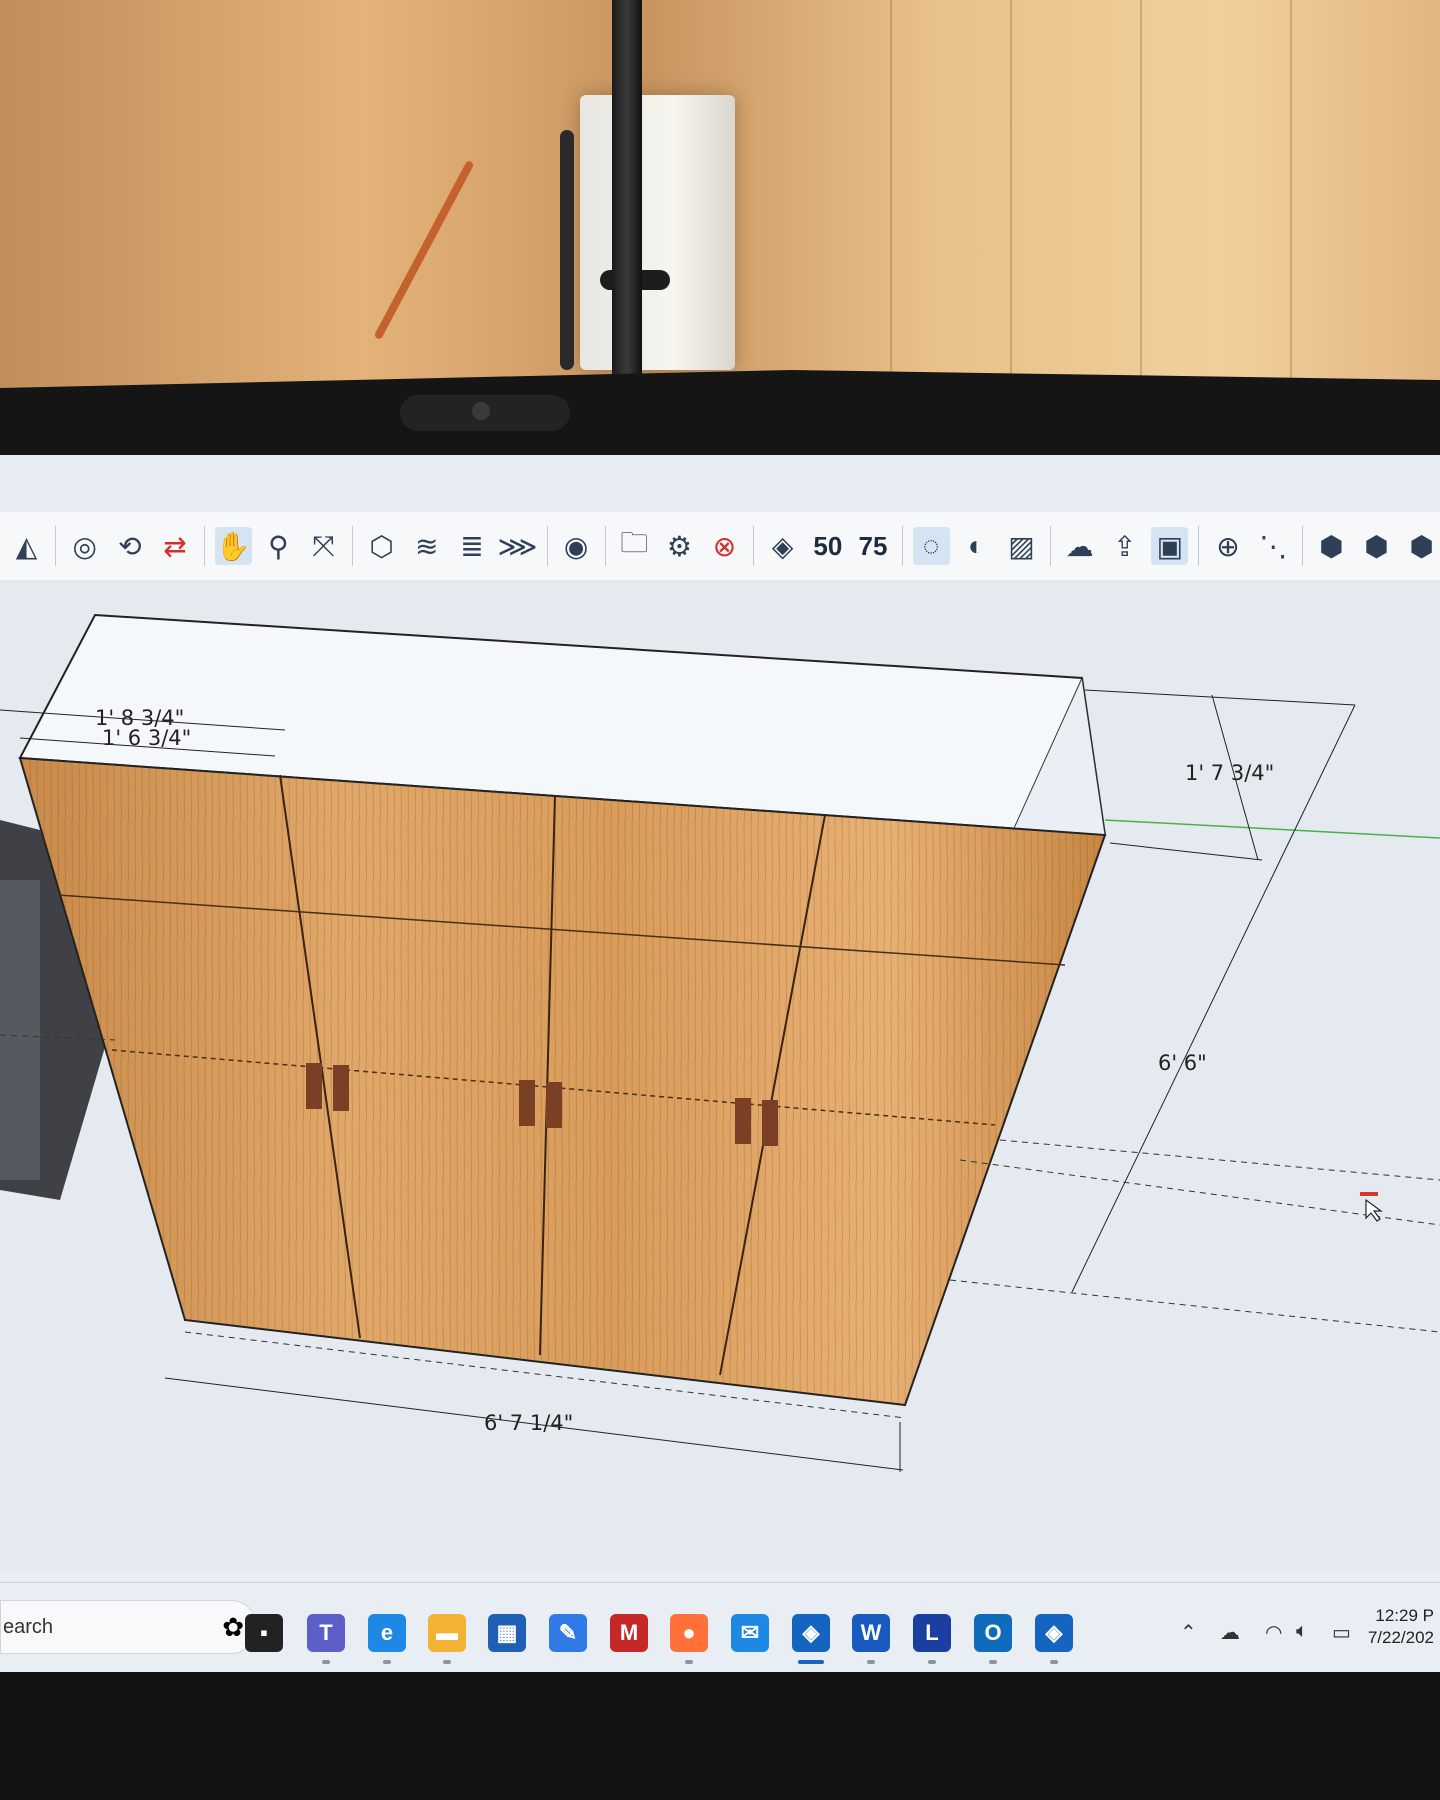 This screenshot has height=1800, width=1440. Describe the element at coordinates (1220, 697) in the screenshot. I see `dim-line-depth-top` at that location.